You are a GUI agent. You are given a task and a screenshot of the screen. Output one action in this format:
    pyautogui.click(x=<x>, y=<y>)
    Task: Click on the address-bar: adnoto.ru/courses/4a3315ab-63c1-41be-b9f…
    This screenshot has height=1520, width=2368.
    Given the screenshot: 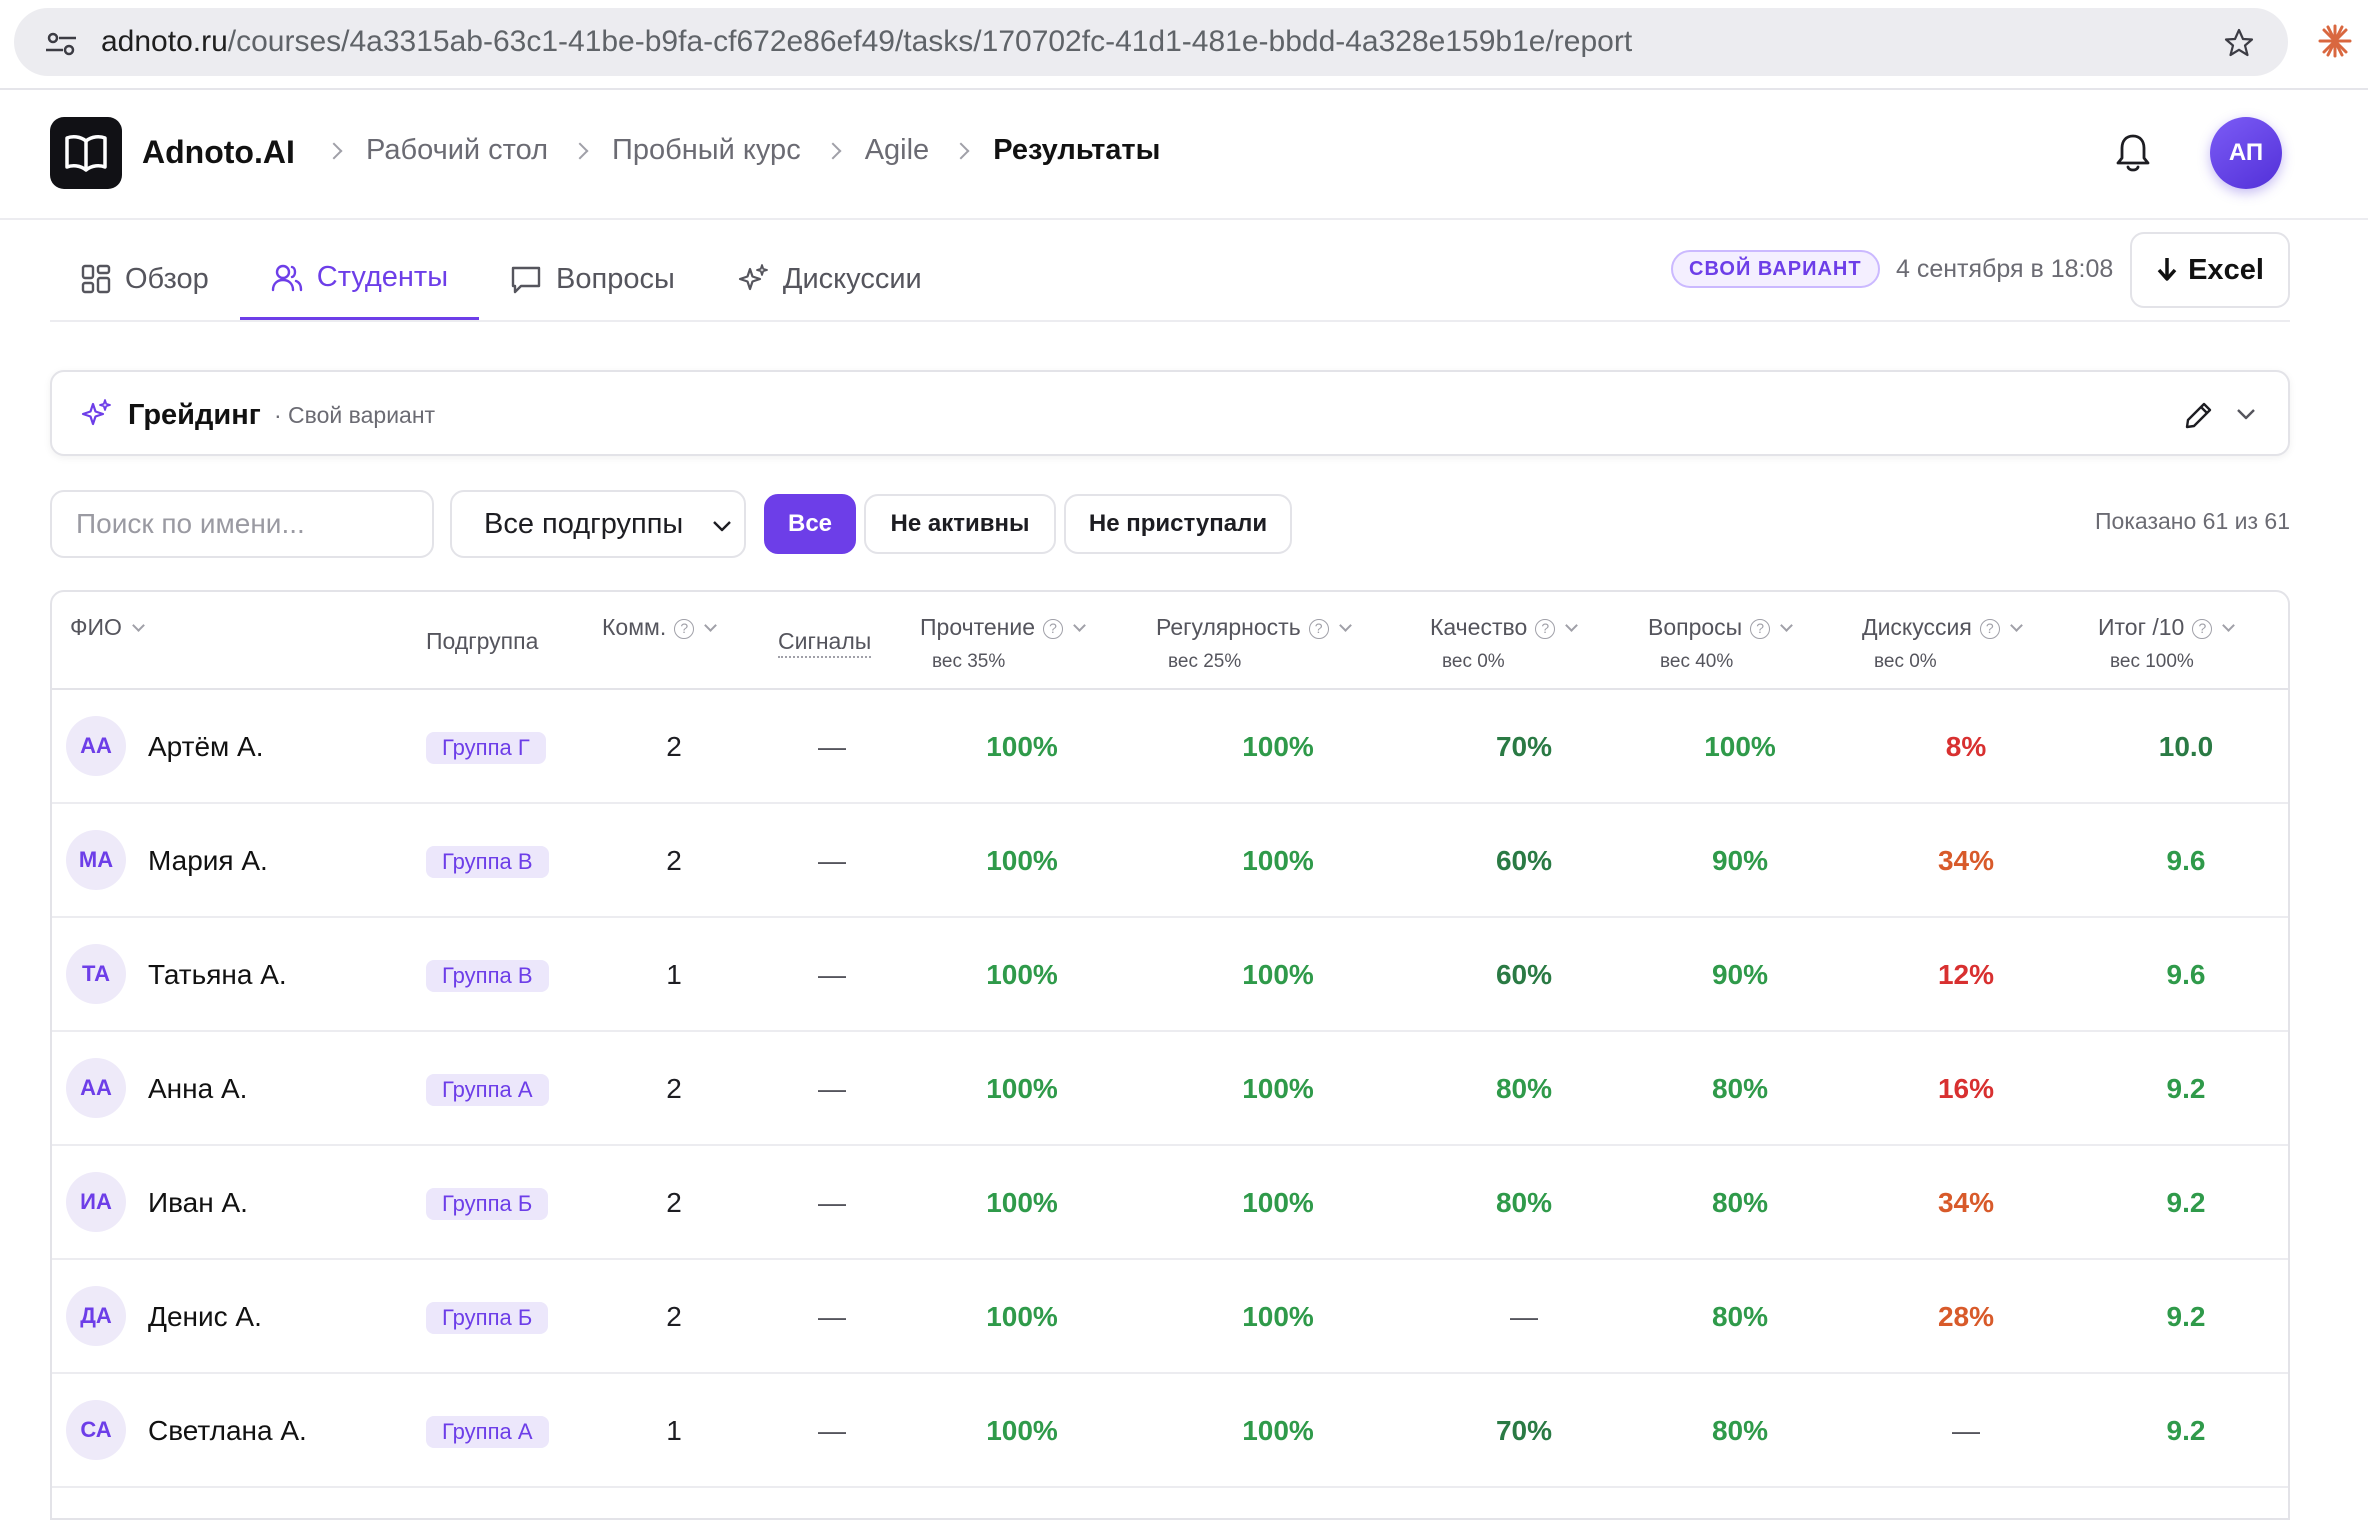 What is the action you would take?
    pyautogui.click(x=1151, y=42)
    